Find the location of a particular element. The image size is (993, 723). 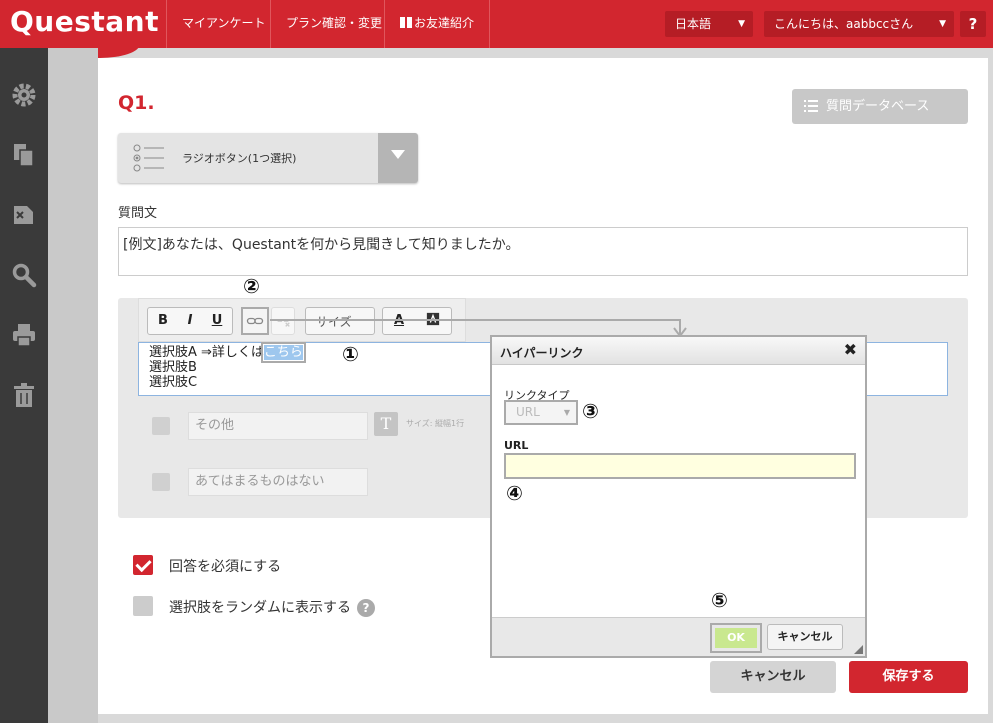

cancel-button: キャンセル is located at coordinates (773, 677).